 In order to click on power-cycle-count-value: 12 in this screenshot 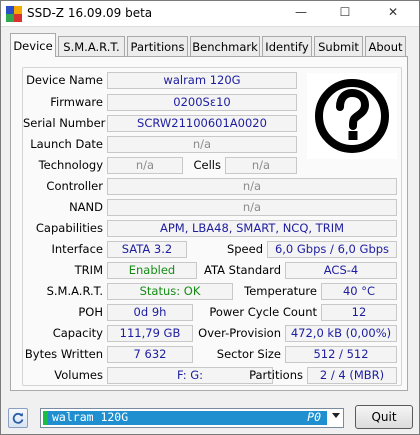, I will do `click(359, 312)`.